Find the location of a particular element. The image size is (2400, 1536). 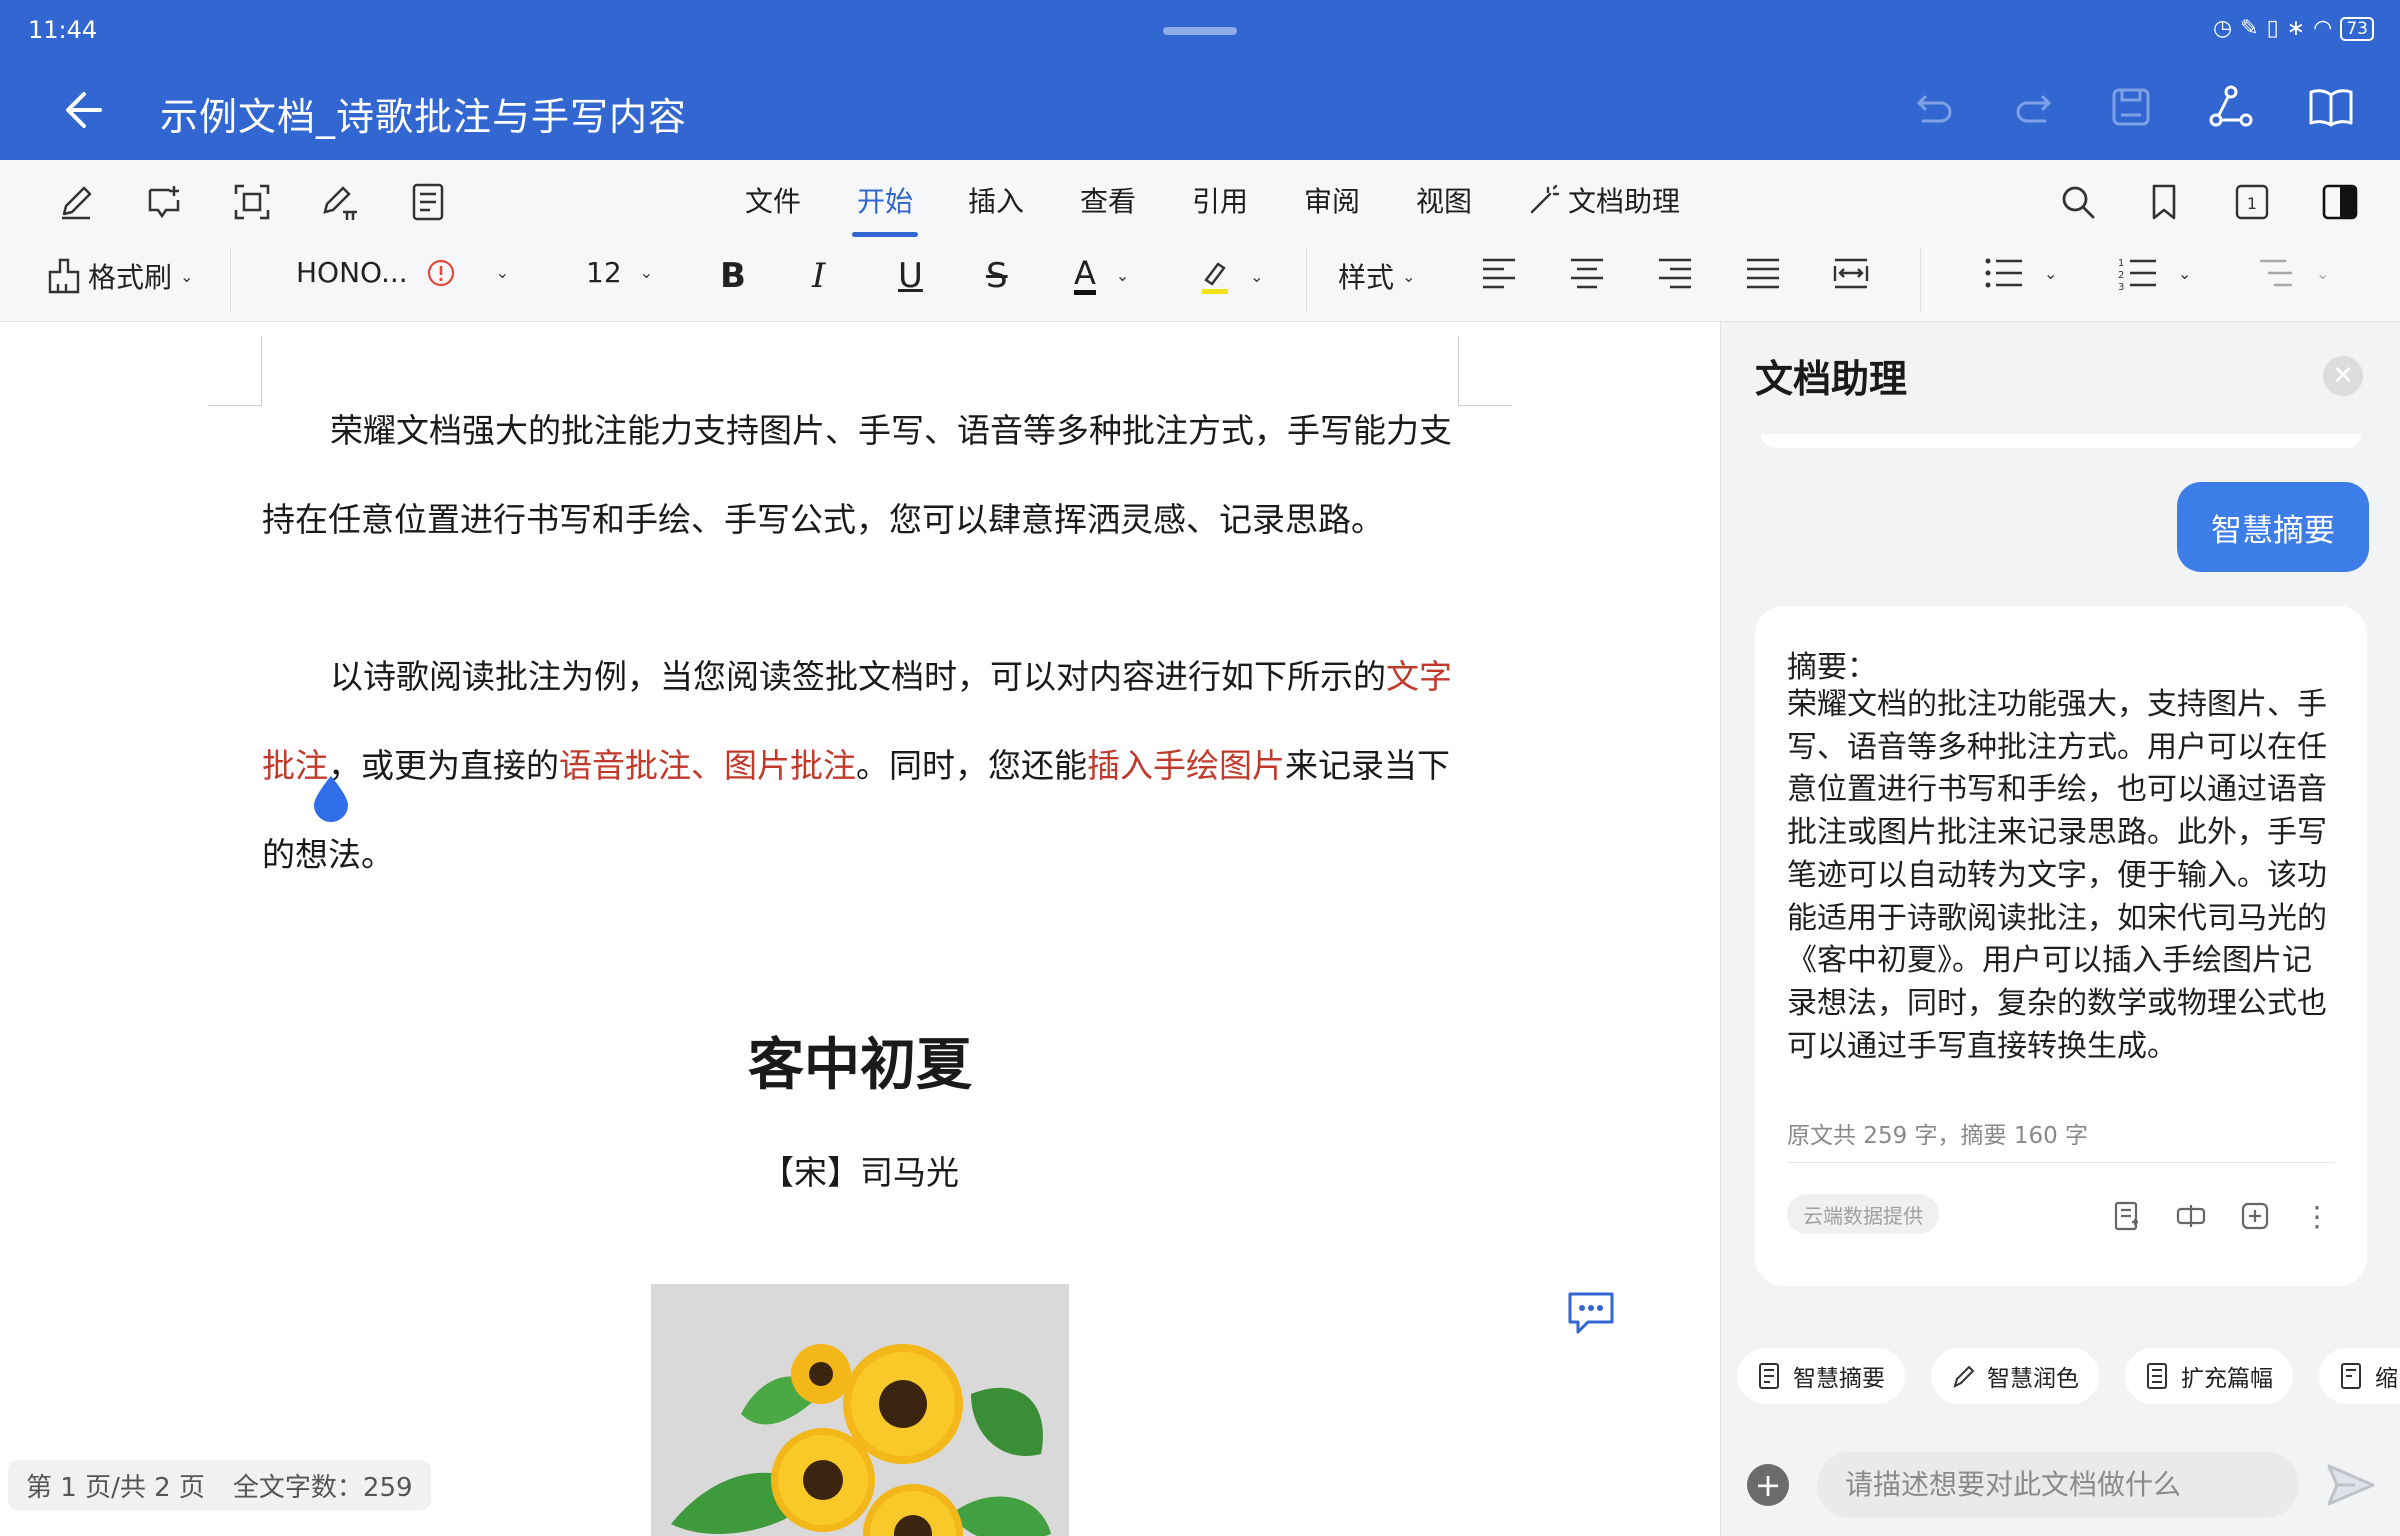

add-button is located at coordinates (2255, 1216).